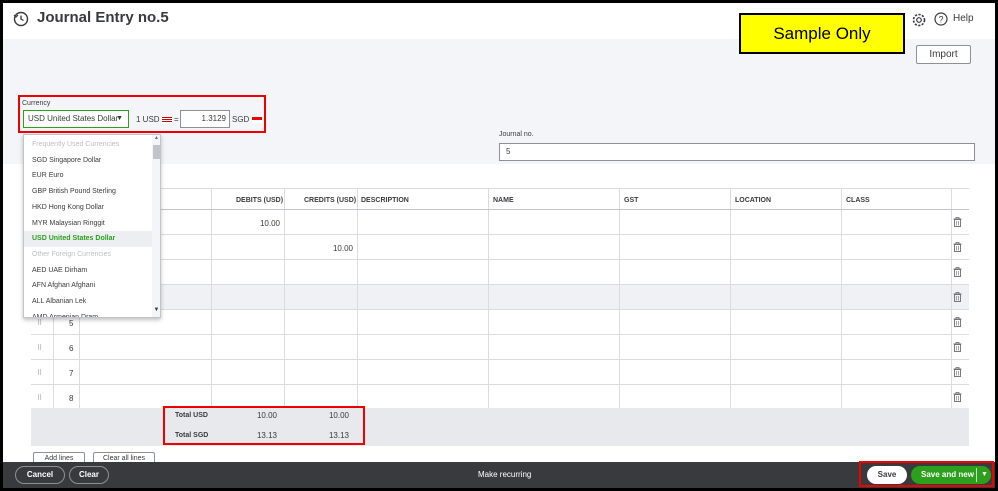  What do you see at coordinates (338, 435) in the screenshot?
I see `total-sgd-credit: 13.13` at bounding box center [338, 435].